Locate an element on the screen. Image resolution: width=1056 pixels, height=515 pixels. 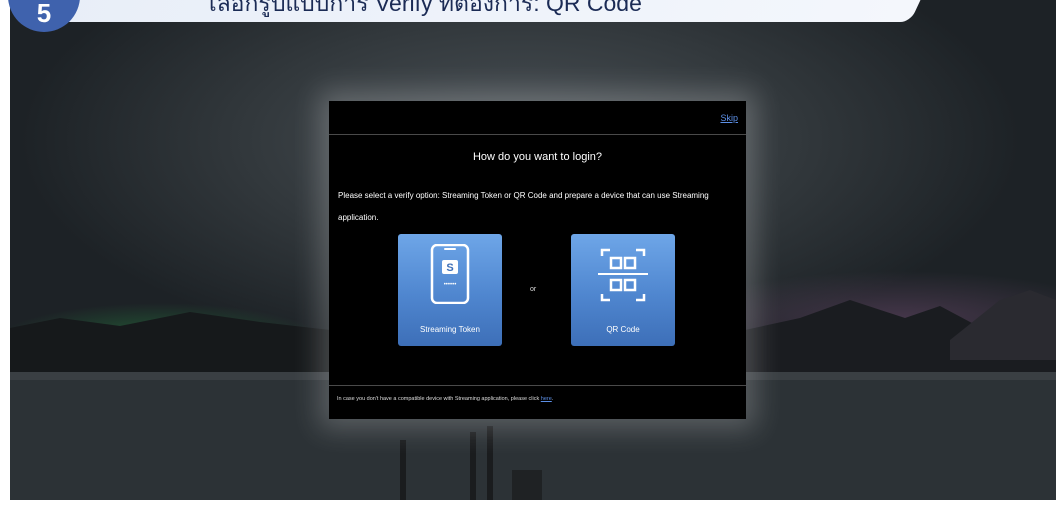
skip-link: Skip is located at coordinates (729, 118).